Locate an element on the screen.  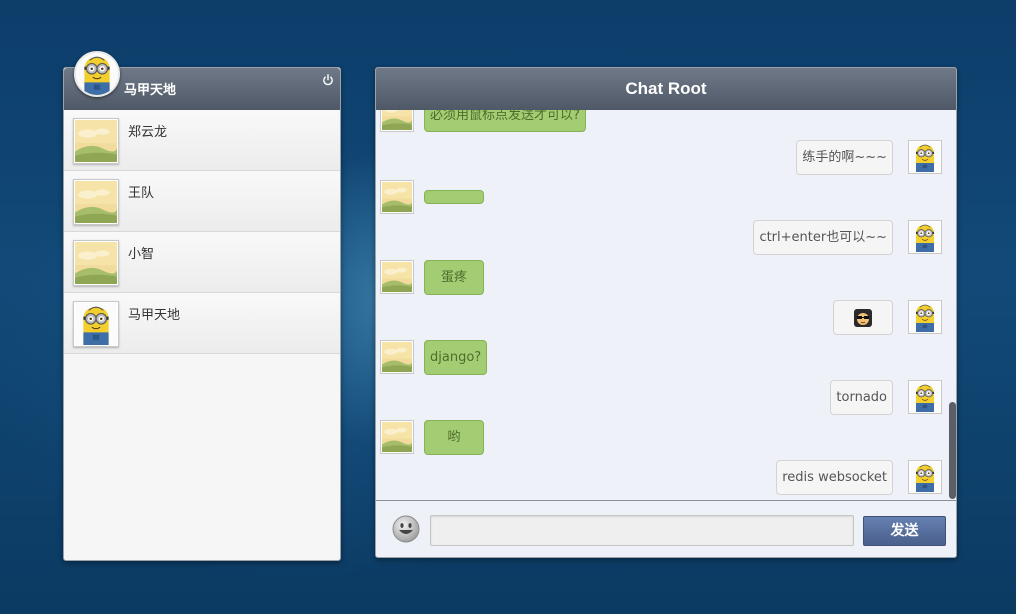
message-row: django? is located at coordinates (662, 360).